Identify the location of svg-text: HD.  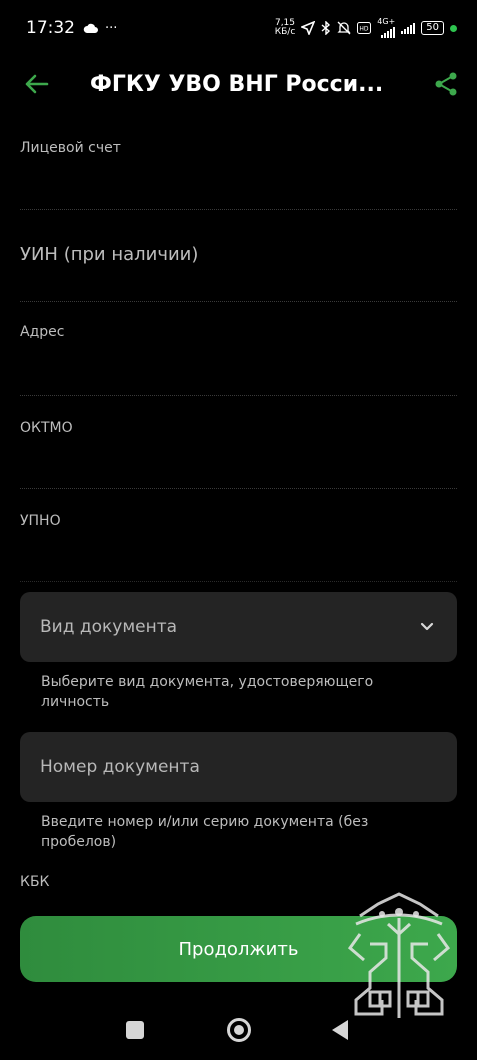
(365, 29).